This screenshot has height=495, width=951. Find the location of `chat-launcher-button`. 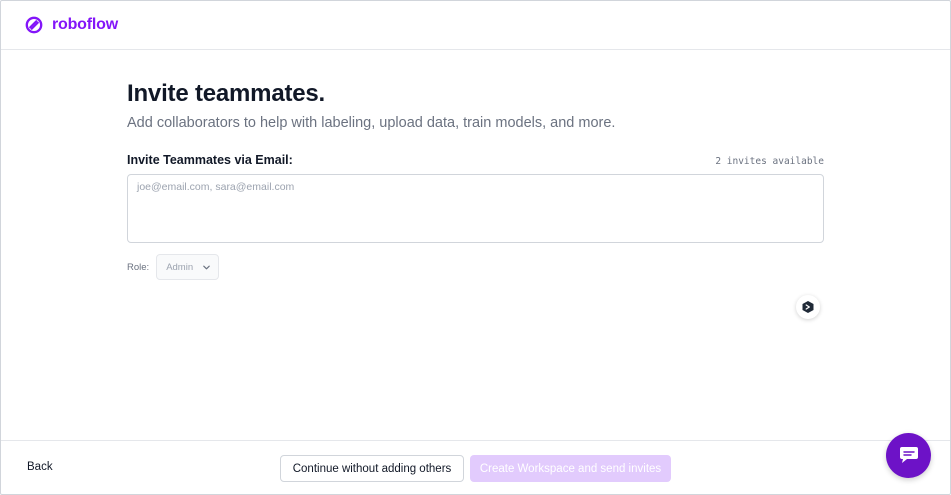

chat-launcher-button is located at coordinates (908, 455).